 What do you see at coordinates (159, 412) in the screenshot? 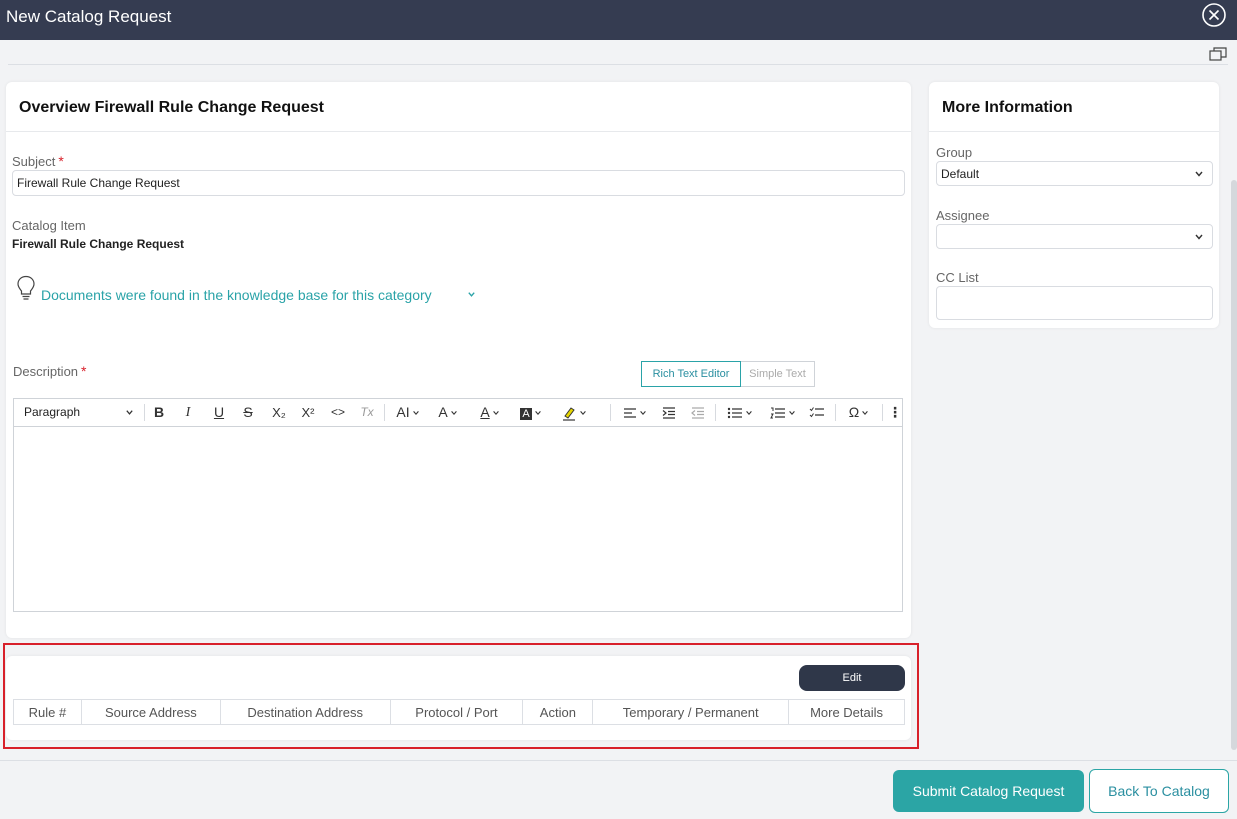
I see `bold-button: B` at bounding box center [159, 412].